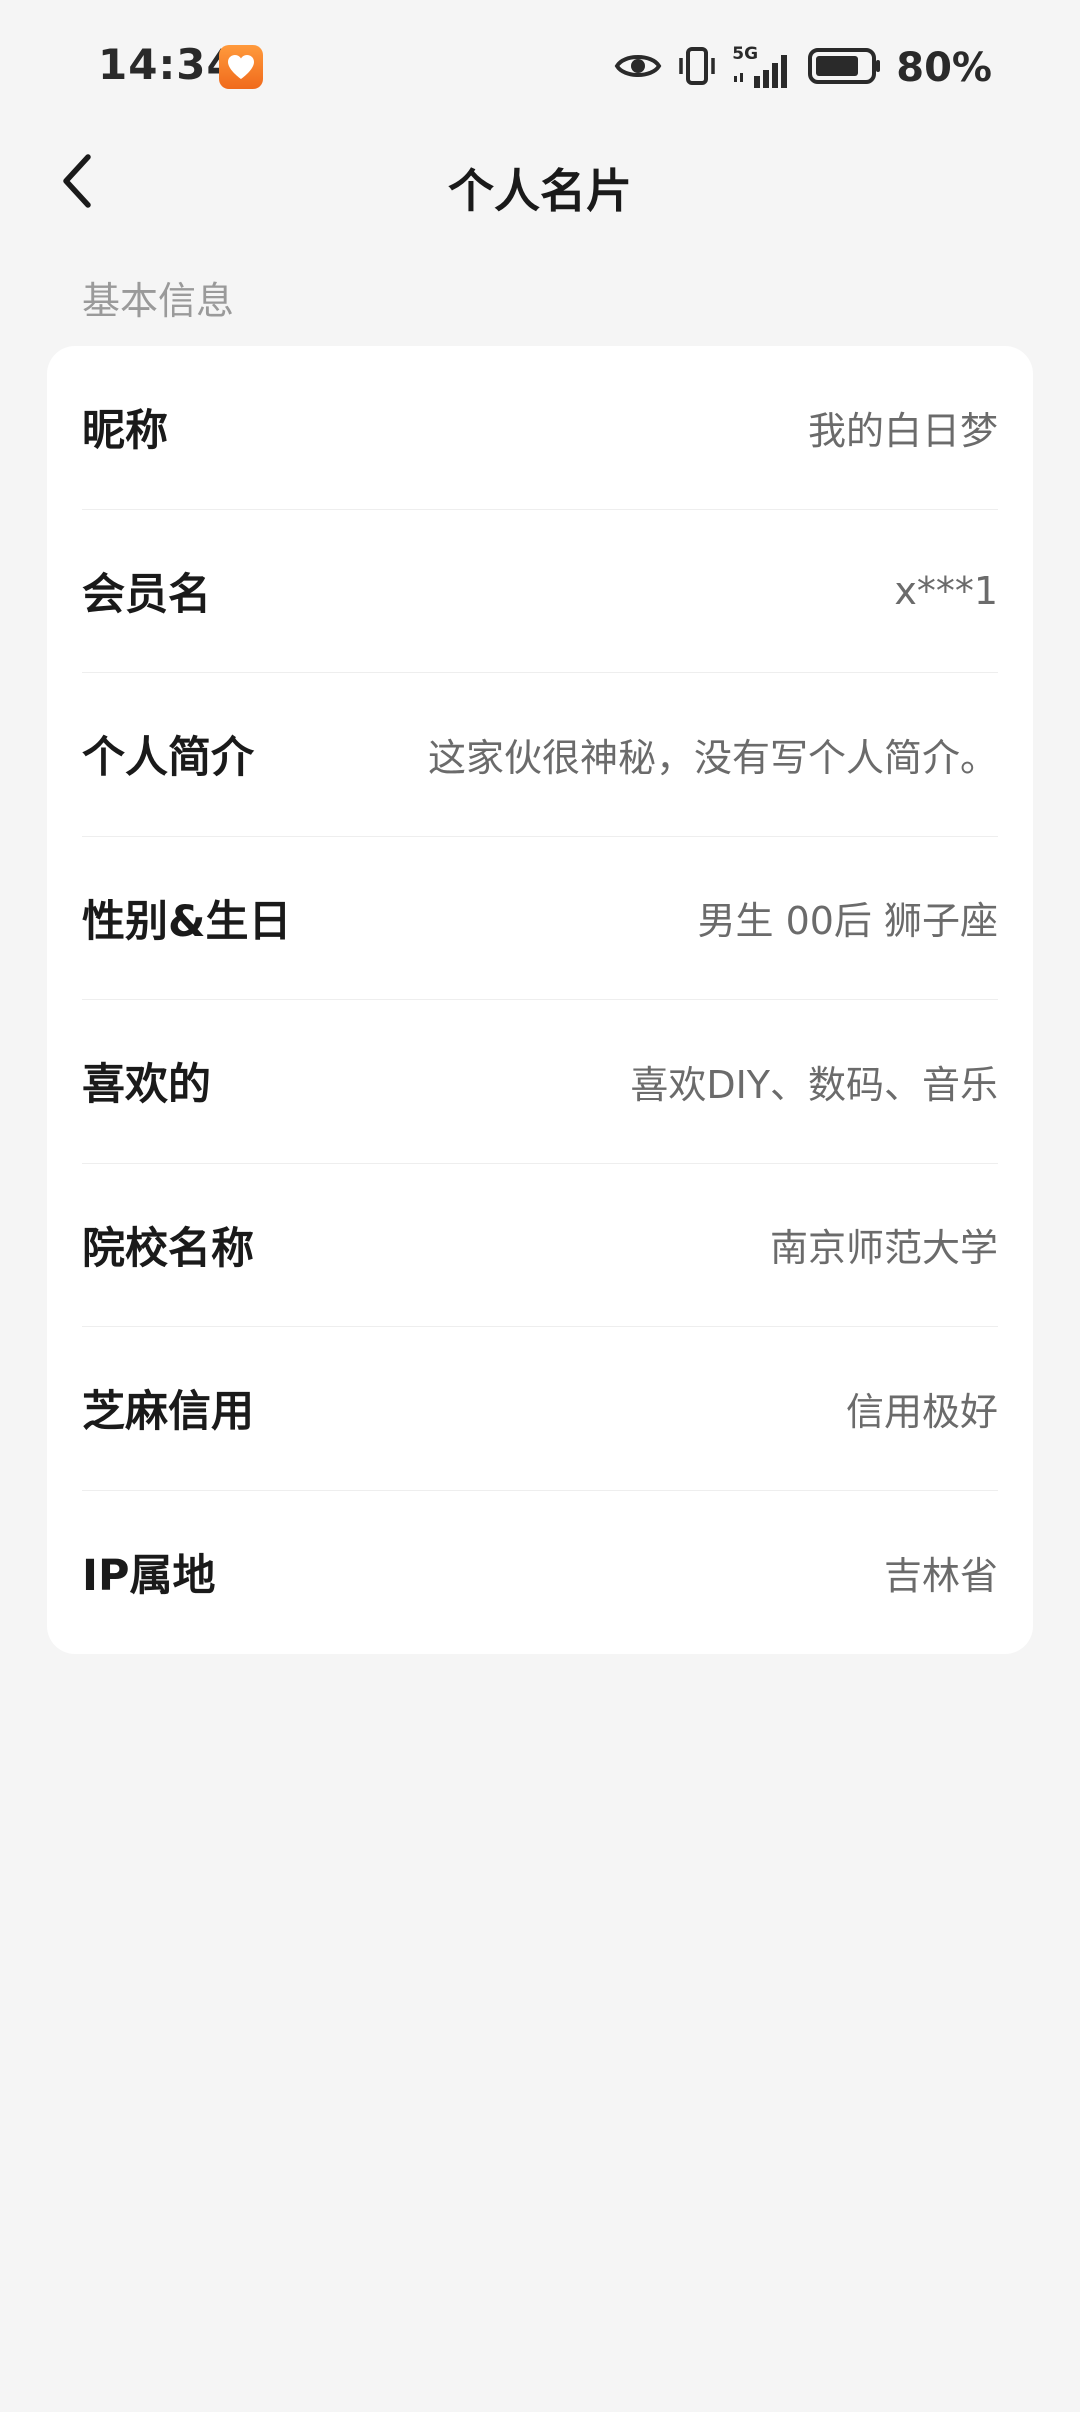 The image size is (1080, 2412). What do you see at coordinates (168, 1248) in the screenshot?
I see `row-label: 院校名称` at bounding box center [168, 1248].